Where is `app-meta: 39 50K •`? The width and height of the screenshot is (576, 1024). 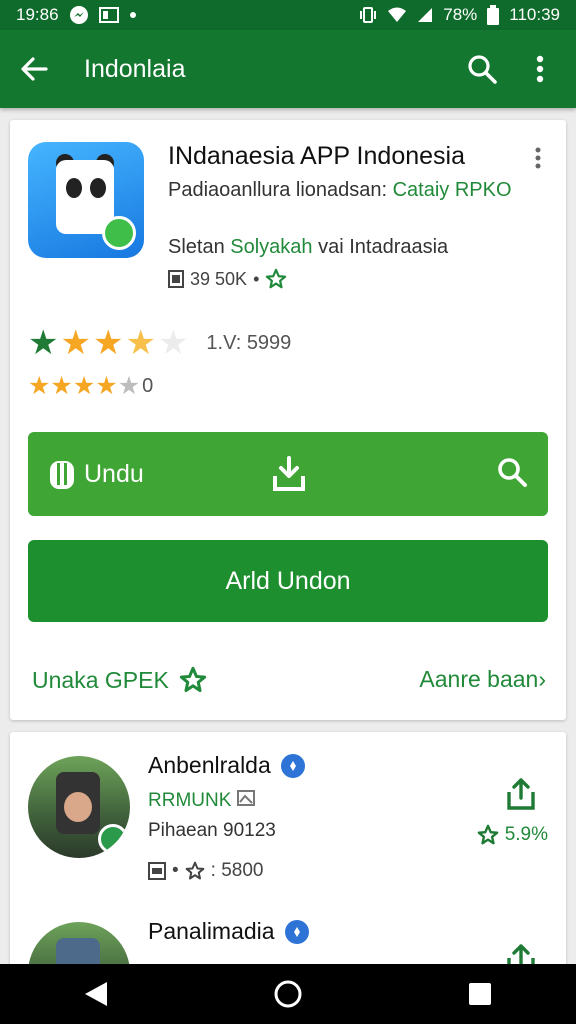 app-meta: 39 50K • is located at coordinates (227, 279).